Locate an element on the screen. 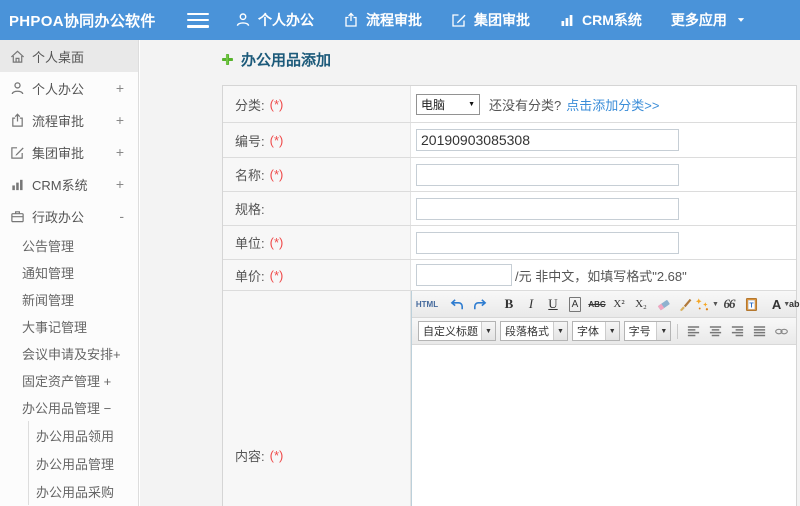 This screenshot has height=506, width=800. sidebar-item-4: CRM系统 + is located at coordinates (69, 184).